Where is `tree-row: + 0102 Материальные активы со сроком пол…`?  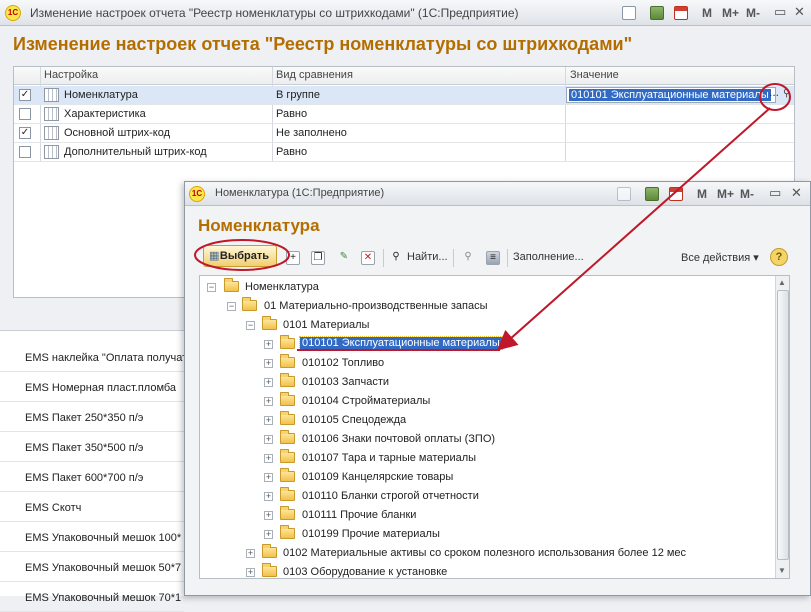
tree-row: + 0102 Материальные активы со сроком пол… is located at coordinates (487, 553).